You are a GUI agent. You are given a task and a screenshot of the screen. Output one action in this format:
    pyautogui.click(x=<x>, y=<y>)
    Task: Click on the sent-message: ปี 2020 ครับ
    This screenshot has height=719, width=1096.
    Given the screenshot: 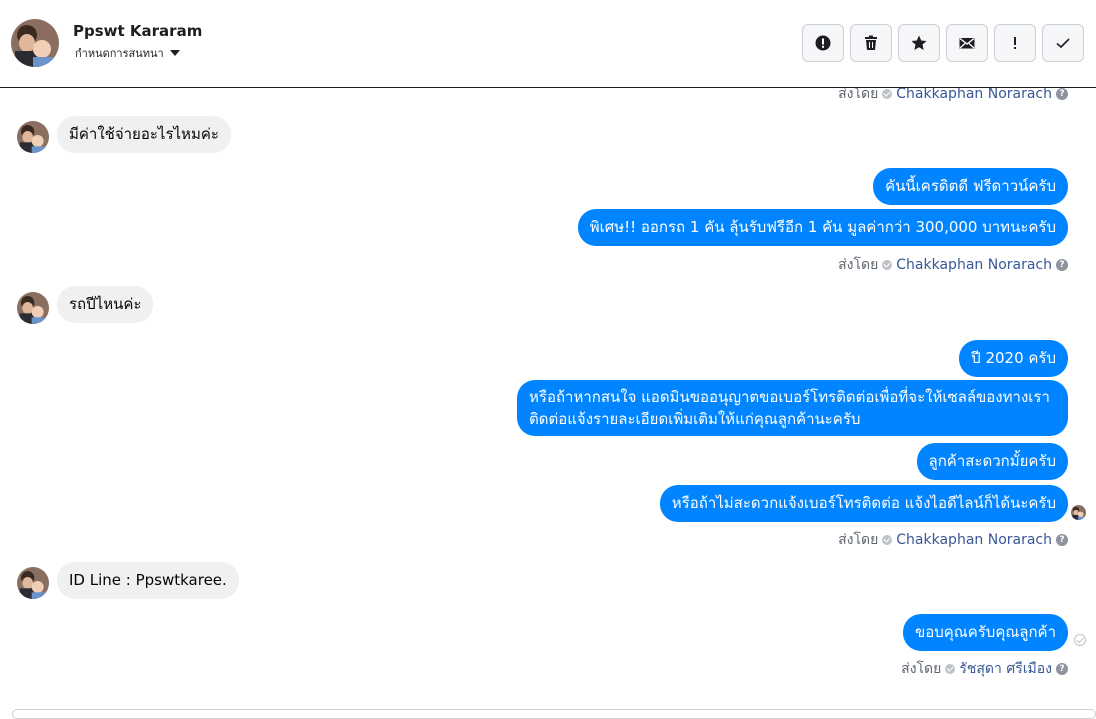 What is the action you would take?
    pyautogui.click(x=1013, y=358)
    